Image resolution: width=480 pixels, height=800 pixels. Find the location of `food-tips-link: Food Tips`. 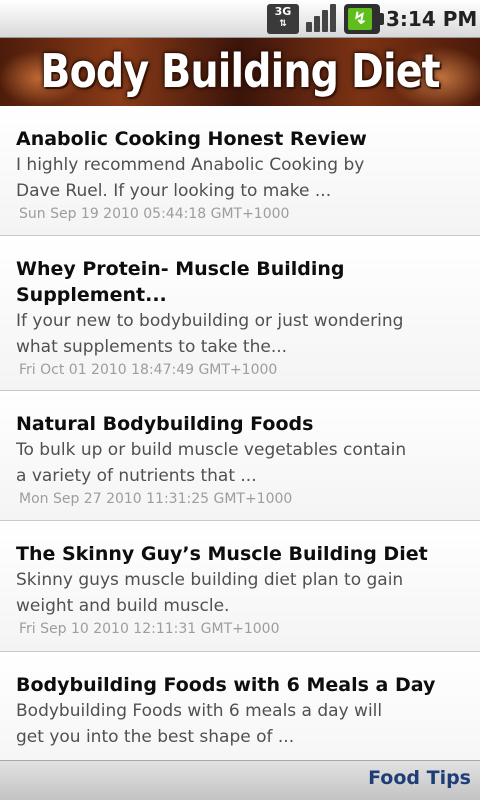

food-tips-link: Food Tips is located at coordinates (419, 778).